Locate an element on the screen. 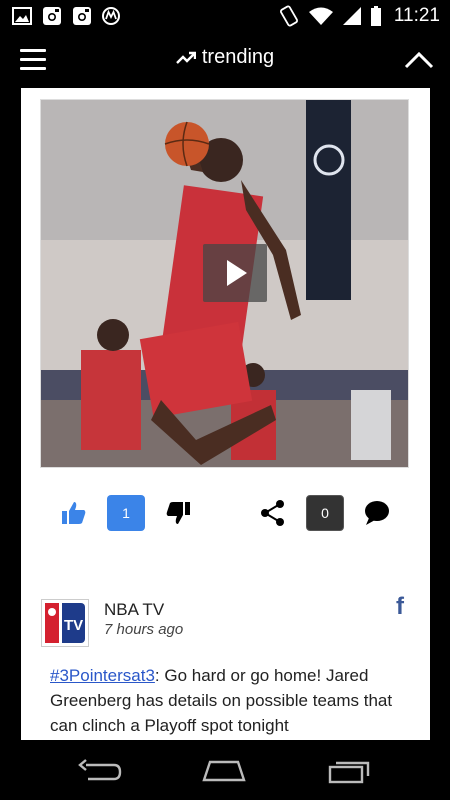 Image resolution: width=450 pixels, height=800 pixels. home-button is located at coordinates (224, 771).